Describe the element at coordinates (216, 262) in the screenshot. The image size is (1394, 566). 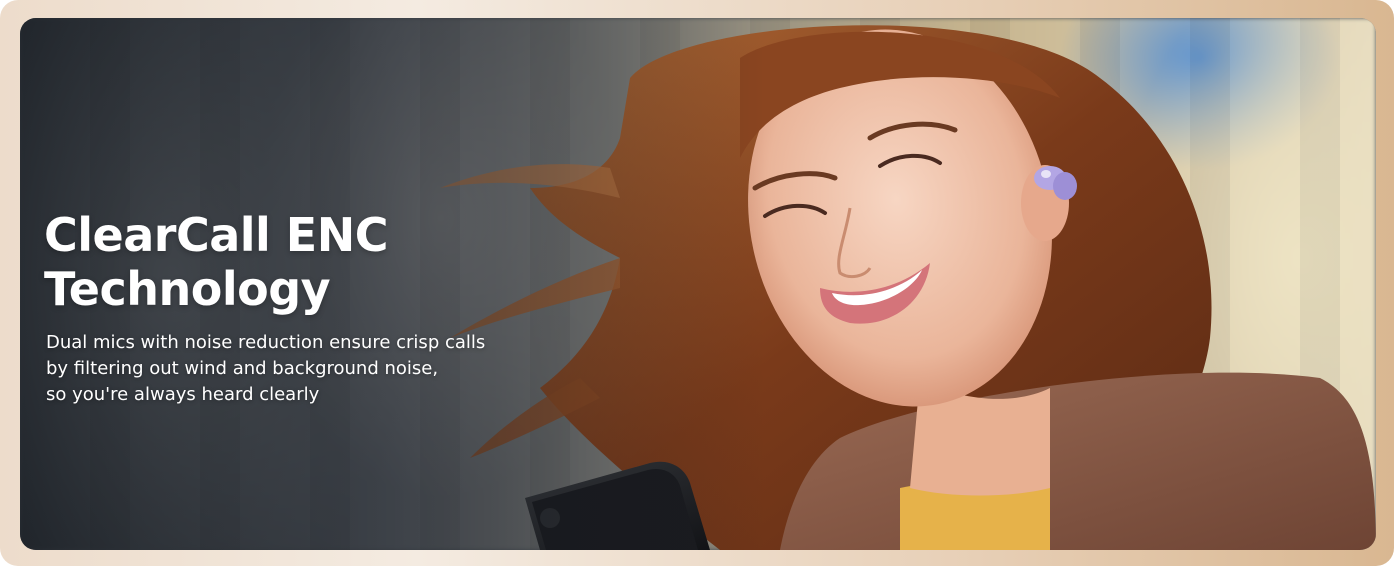
I see `banner-headline: ClearCall ENC Technology` at that location.